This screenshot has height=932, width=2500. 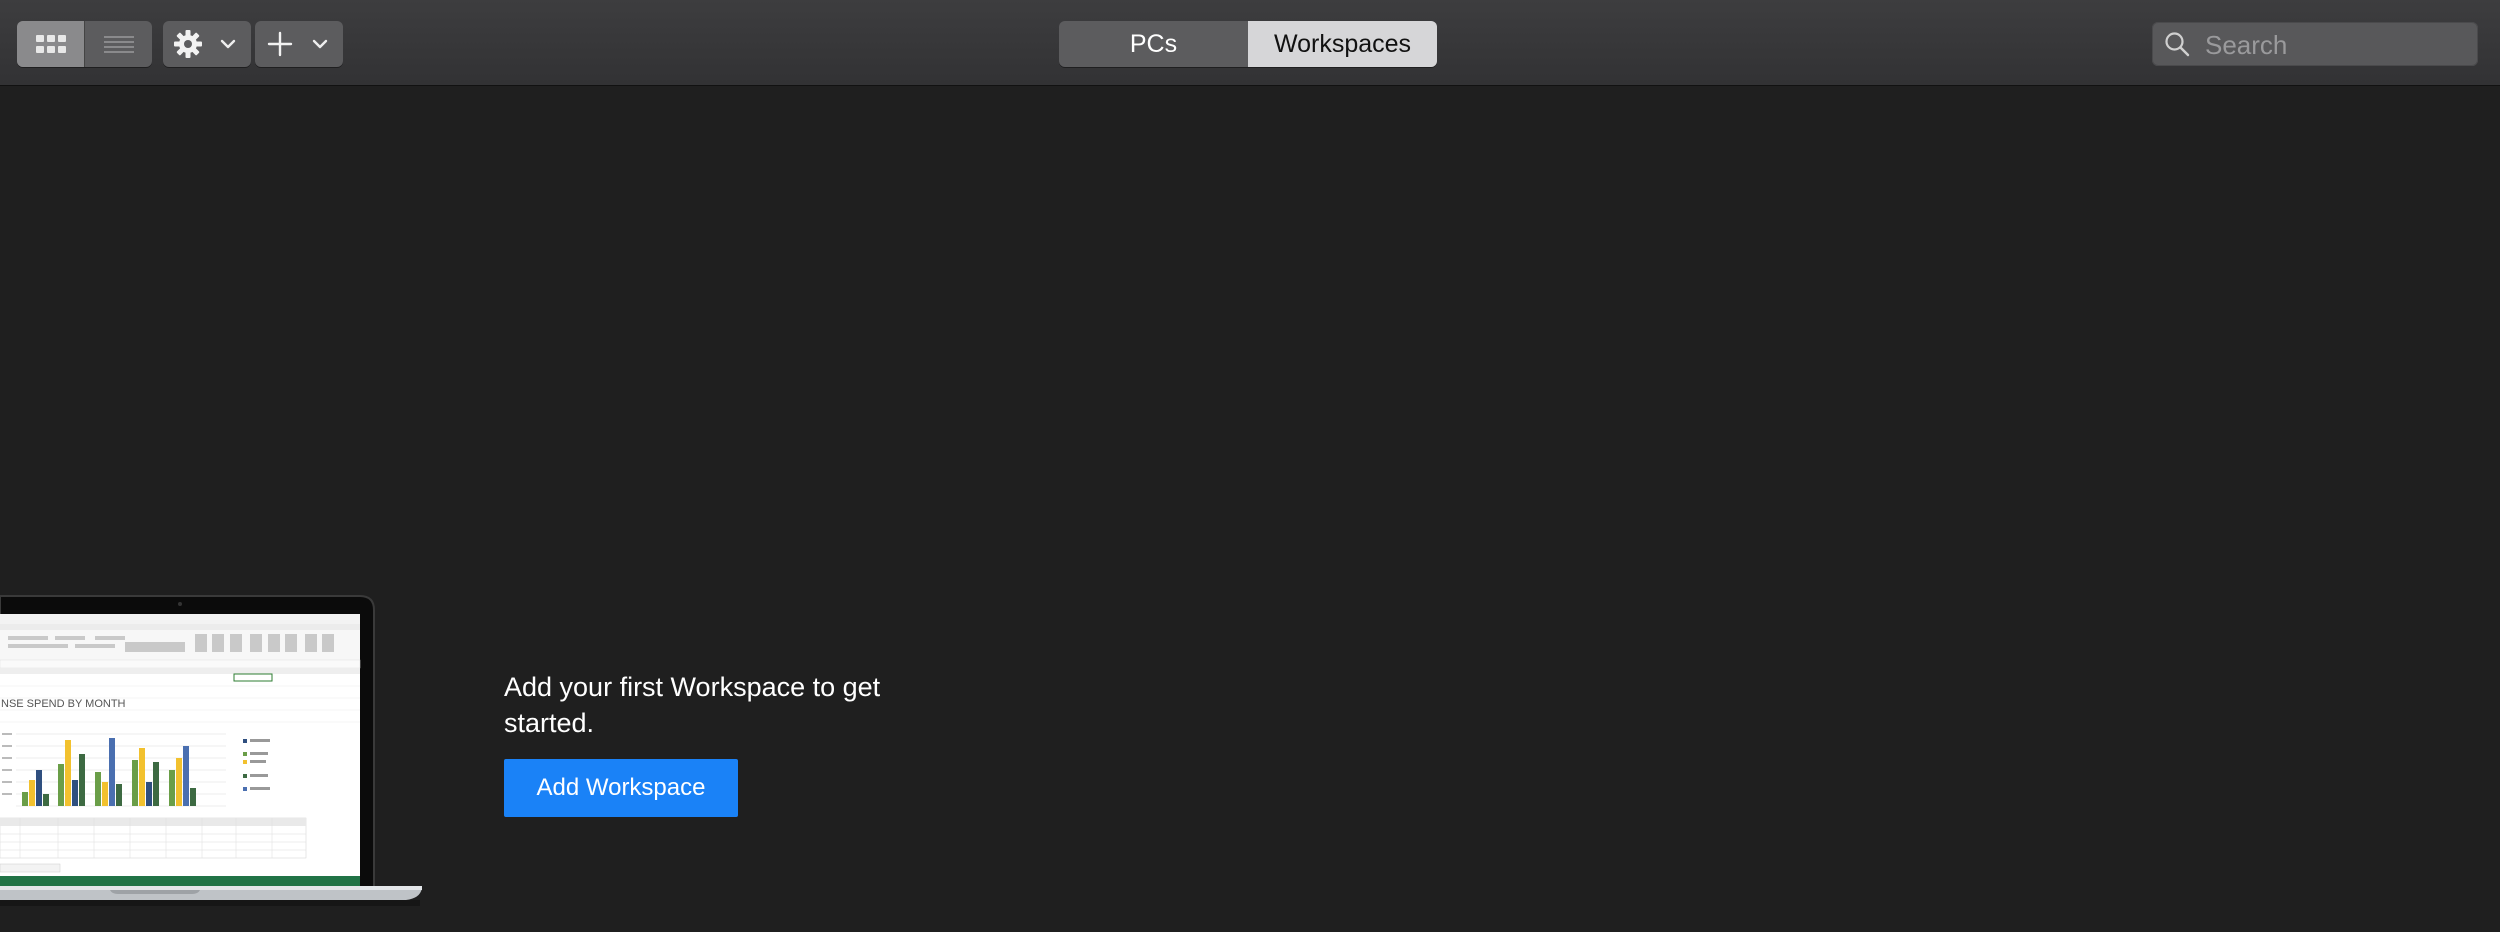 I want to click on search-input, so click(x=2335, y=45).